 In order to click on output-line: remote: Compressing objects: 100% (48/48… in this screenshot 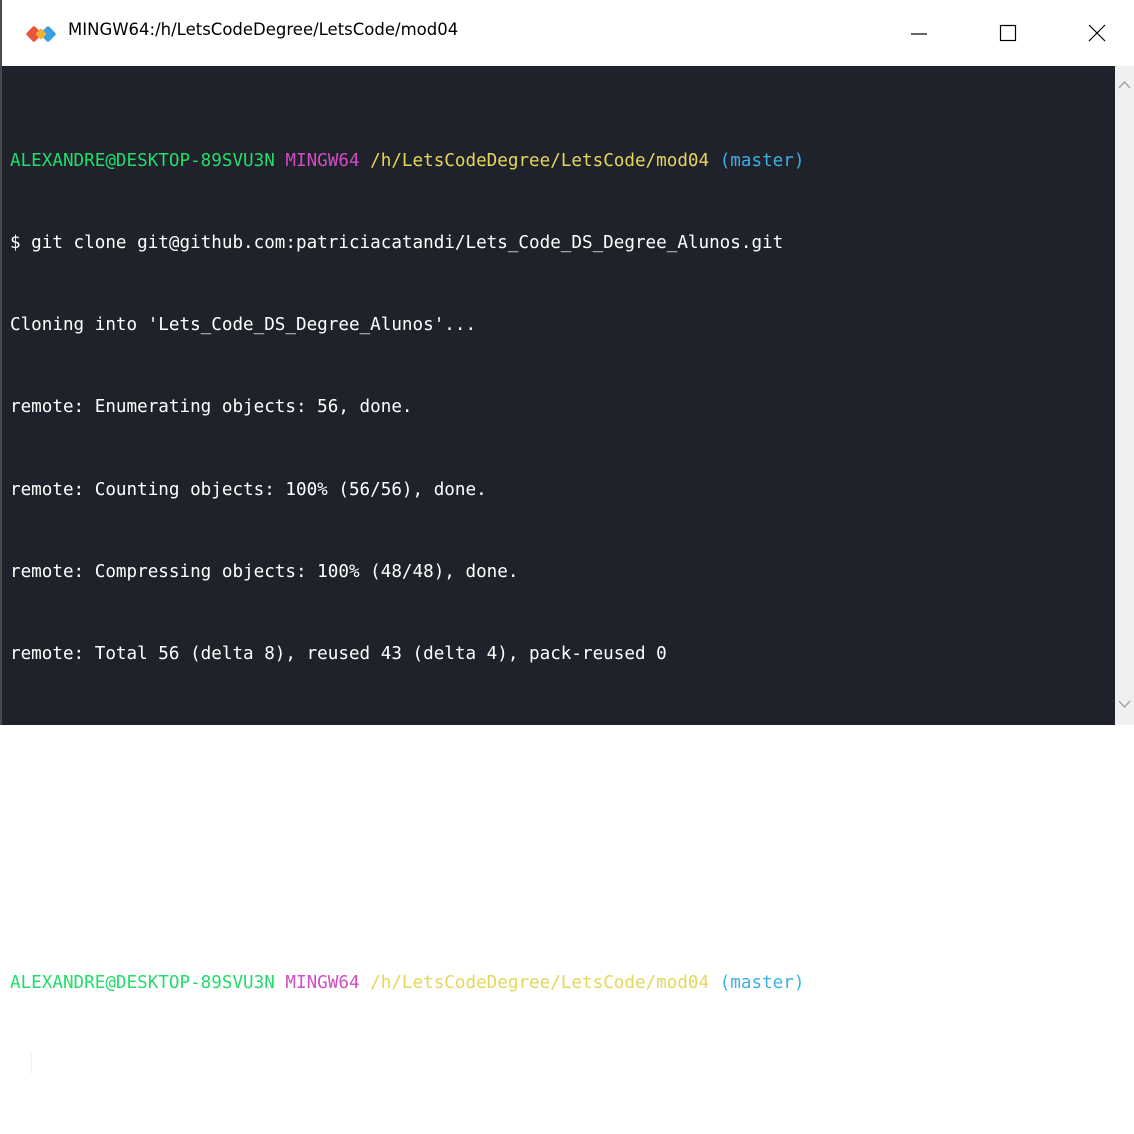, I will do `click(264, 571)`.